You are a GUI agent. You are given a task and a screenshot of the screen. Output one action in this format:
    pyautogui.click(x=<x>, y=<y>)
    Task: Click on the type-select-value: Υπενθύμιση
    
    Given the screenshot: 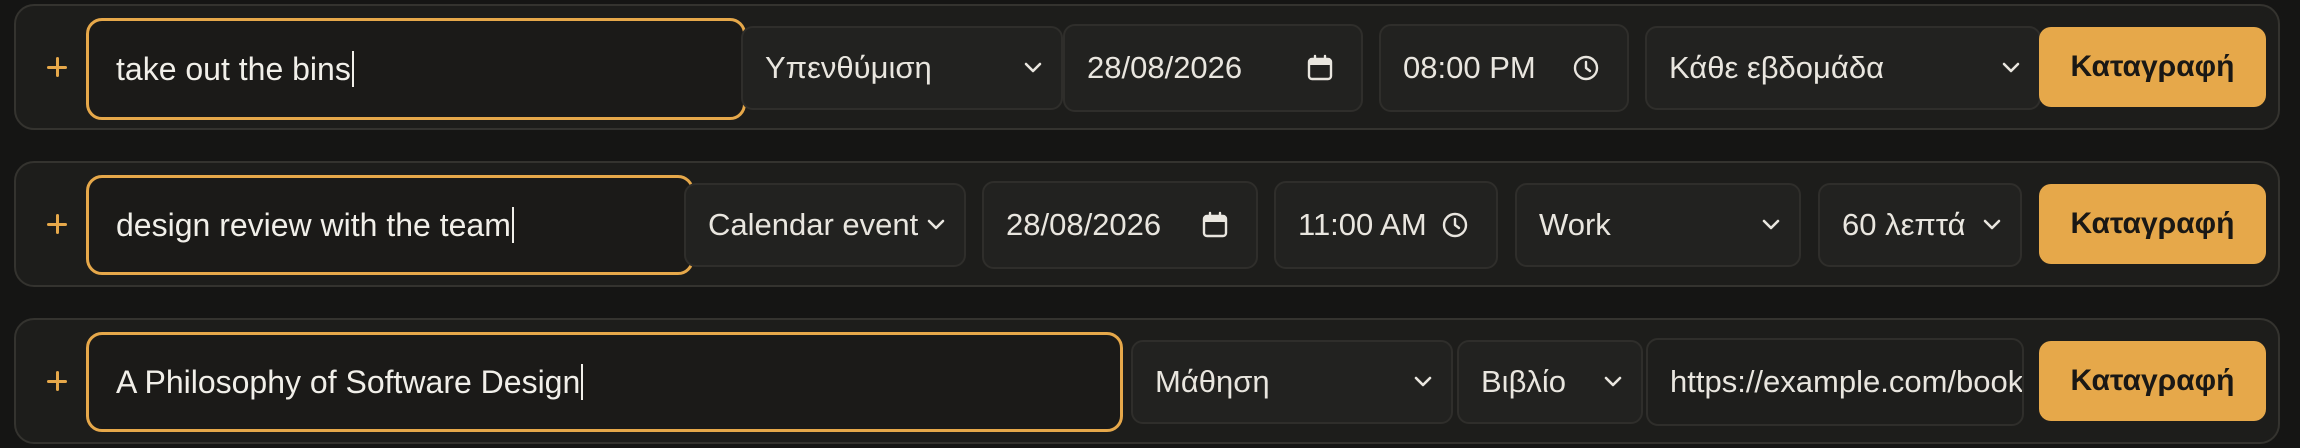 What is the action you would take?
    pyautogui.click(x=848, y=67)
    